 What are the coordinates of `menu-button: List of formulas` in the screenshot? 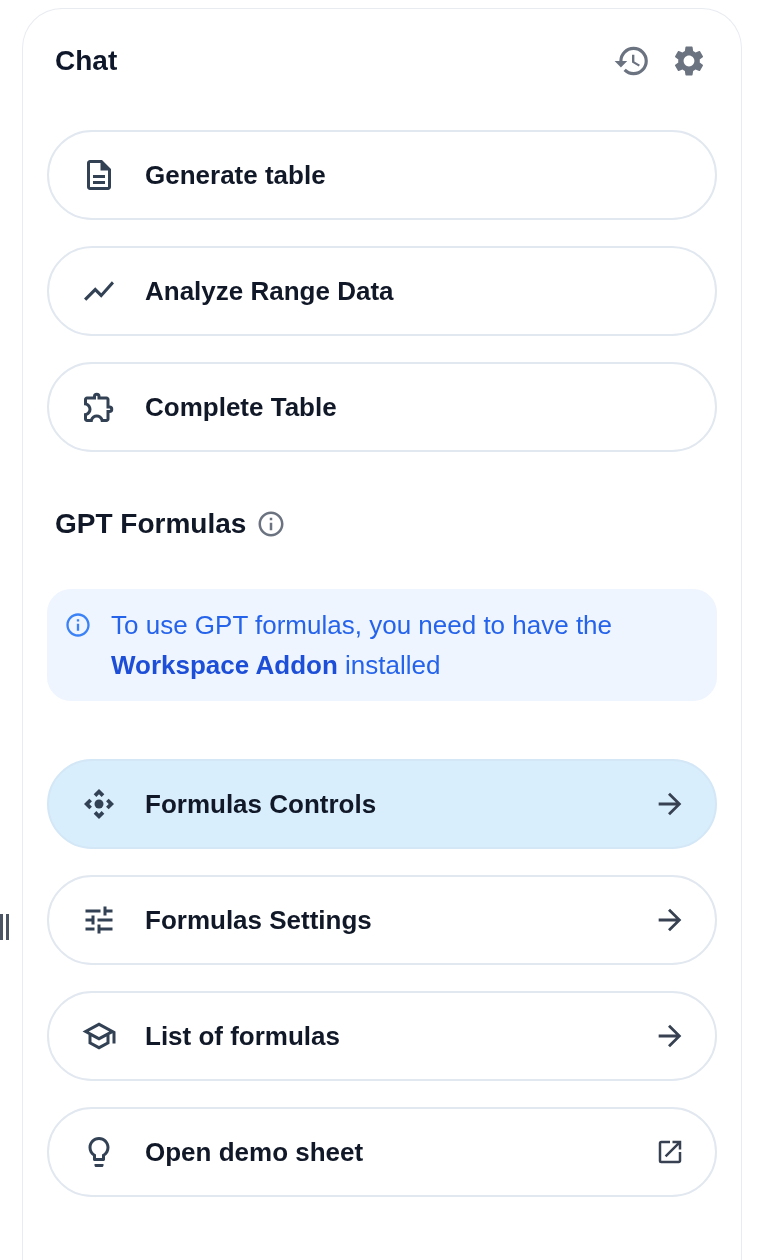 It's located at (382, 1036).